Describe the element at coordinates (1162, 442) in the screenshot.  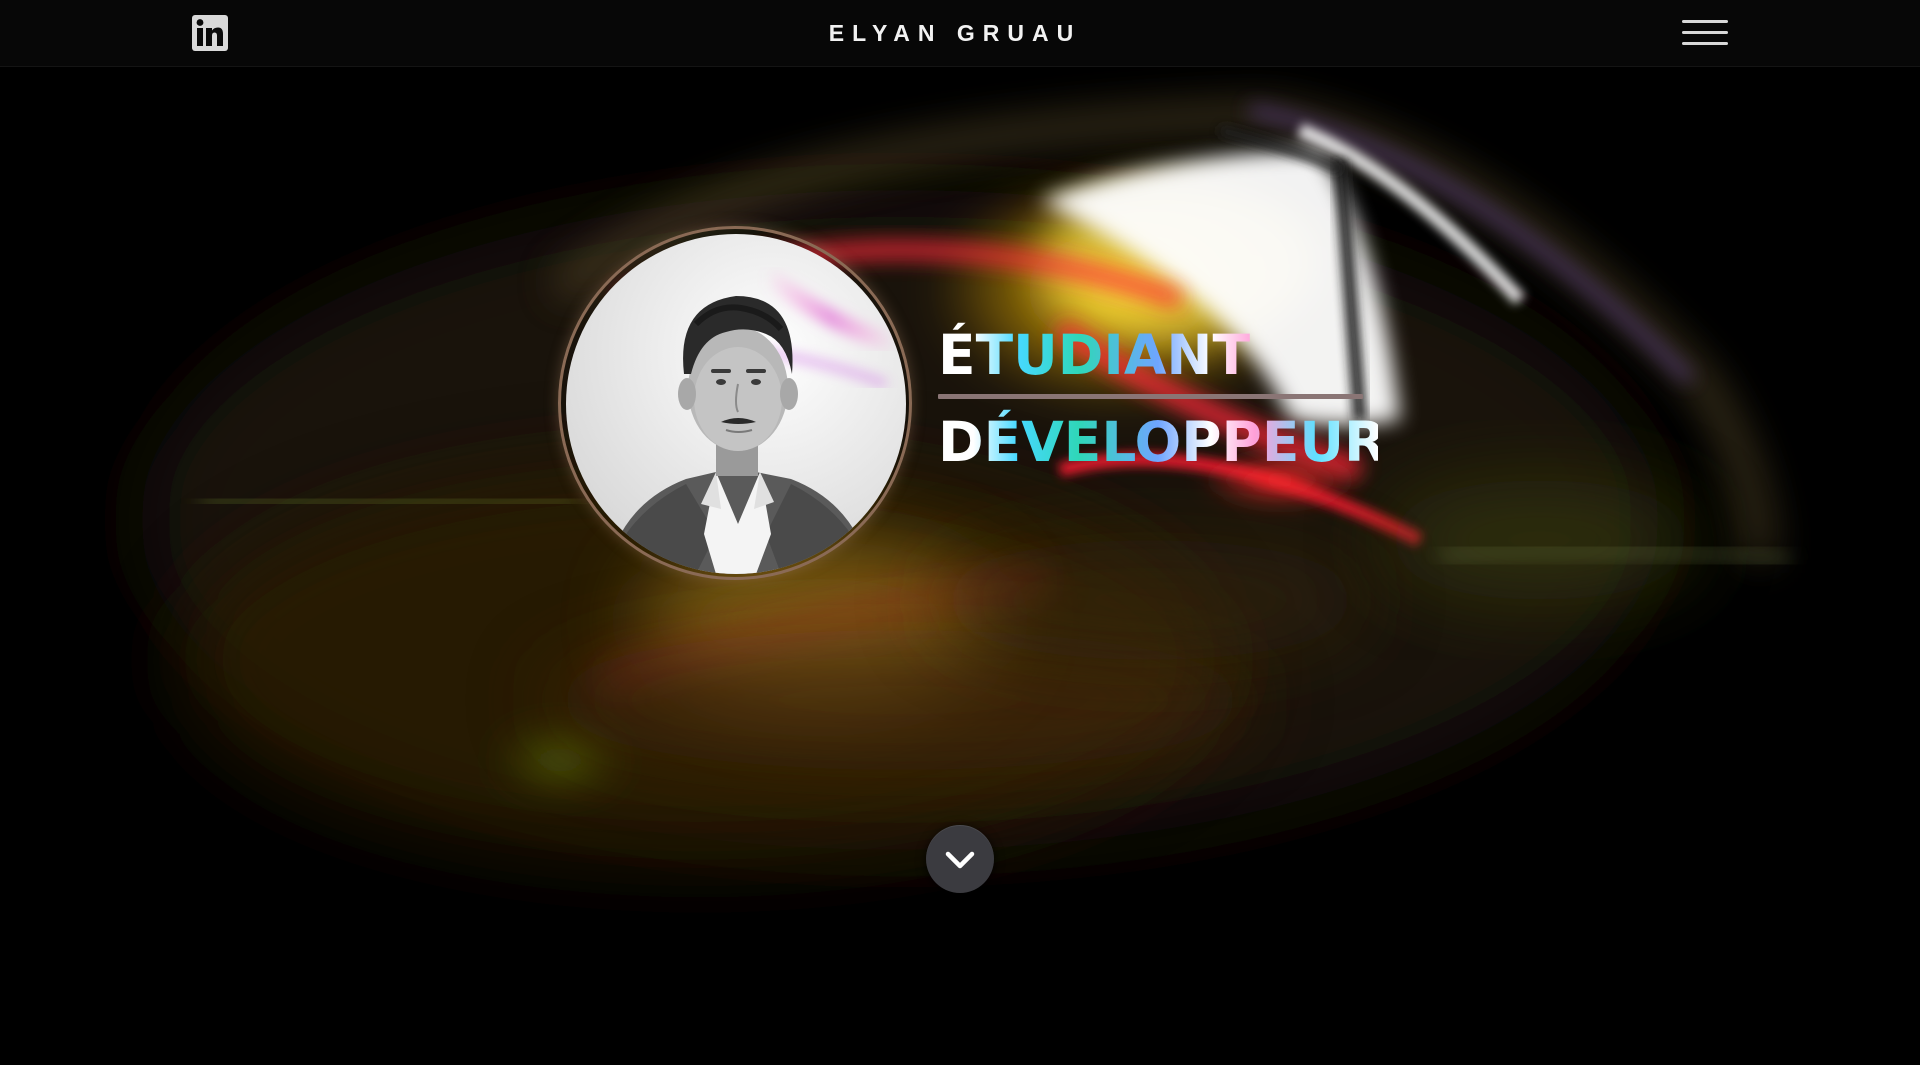
I see `headline-line-2: DÉVELOPPEUR` at that location.